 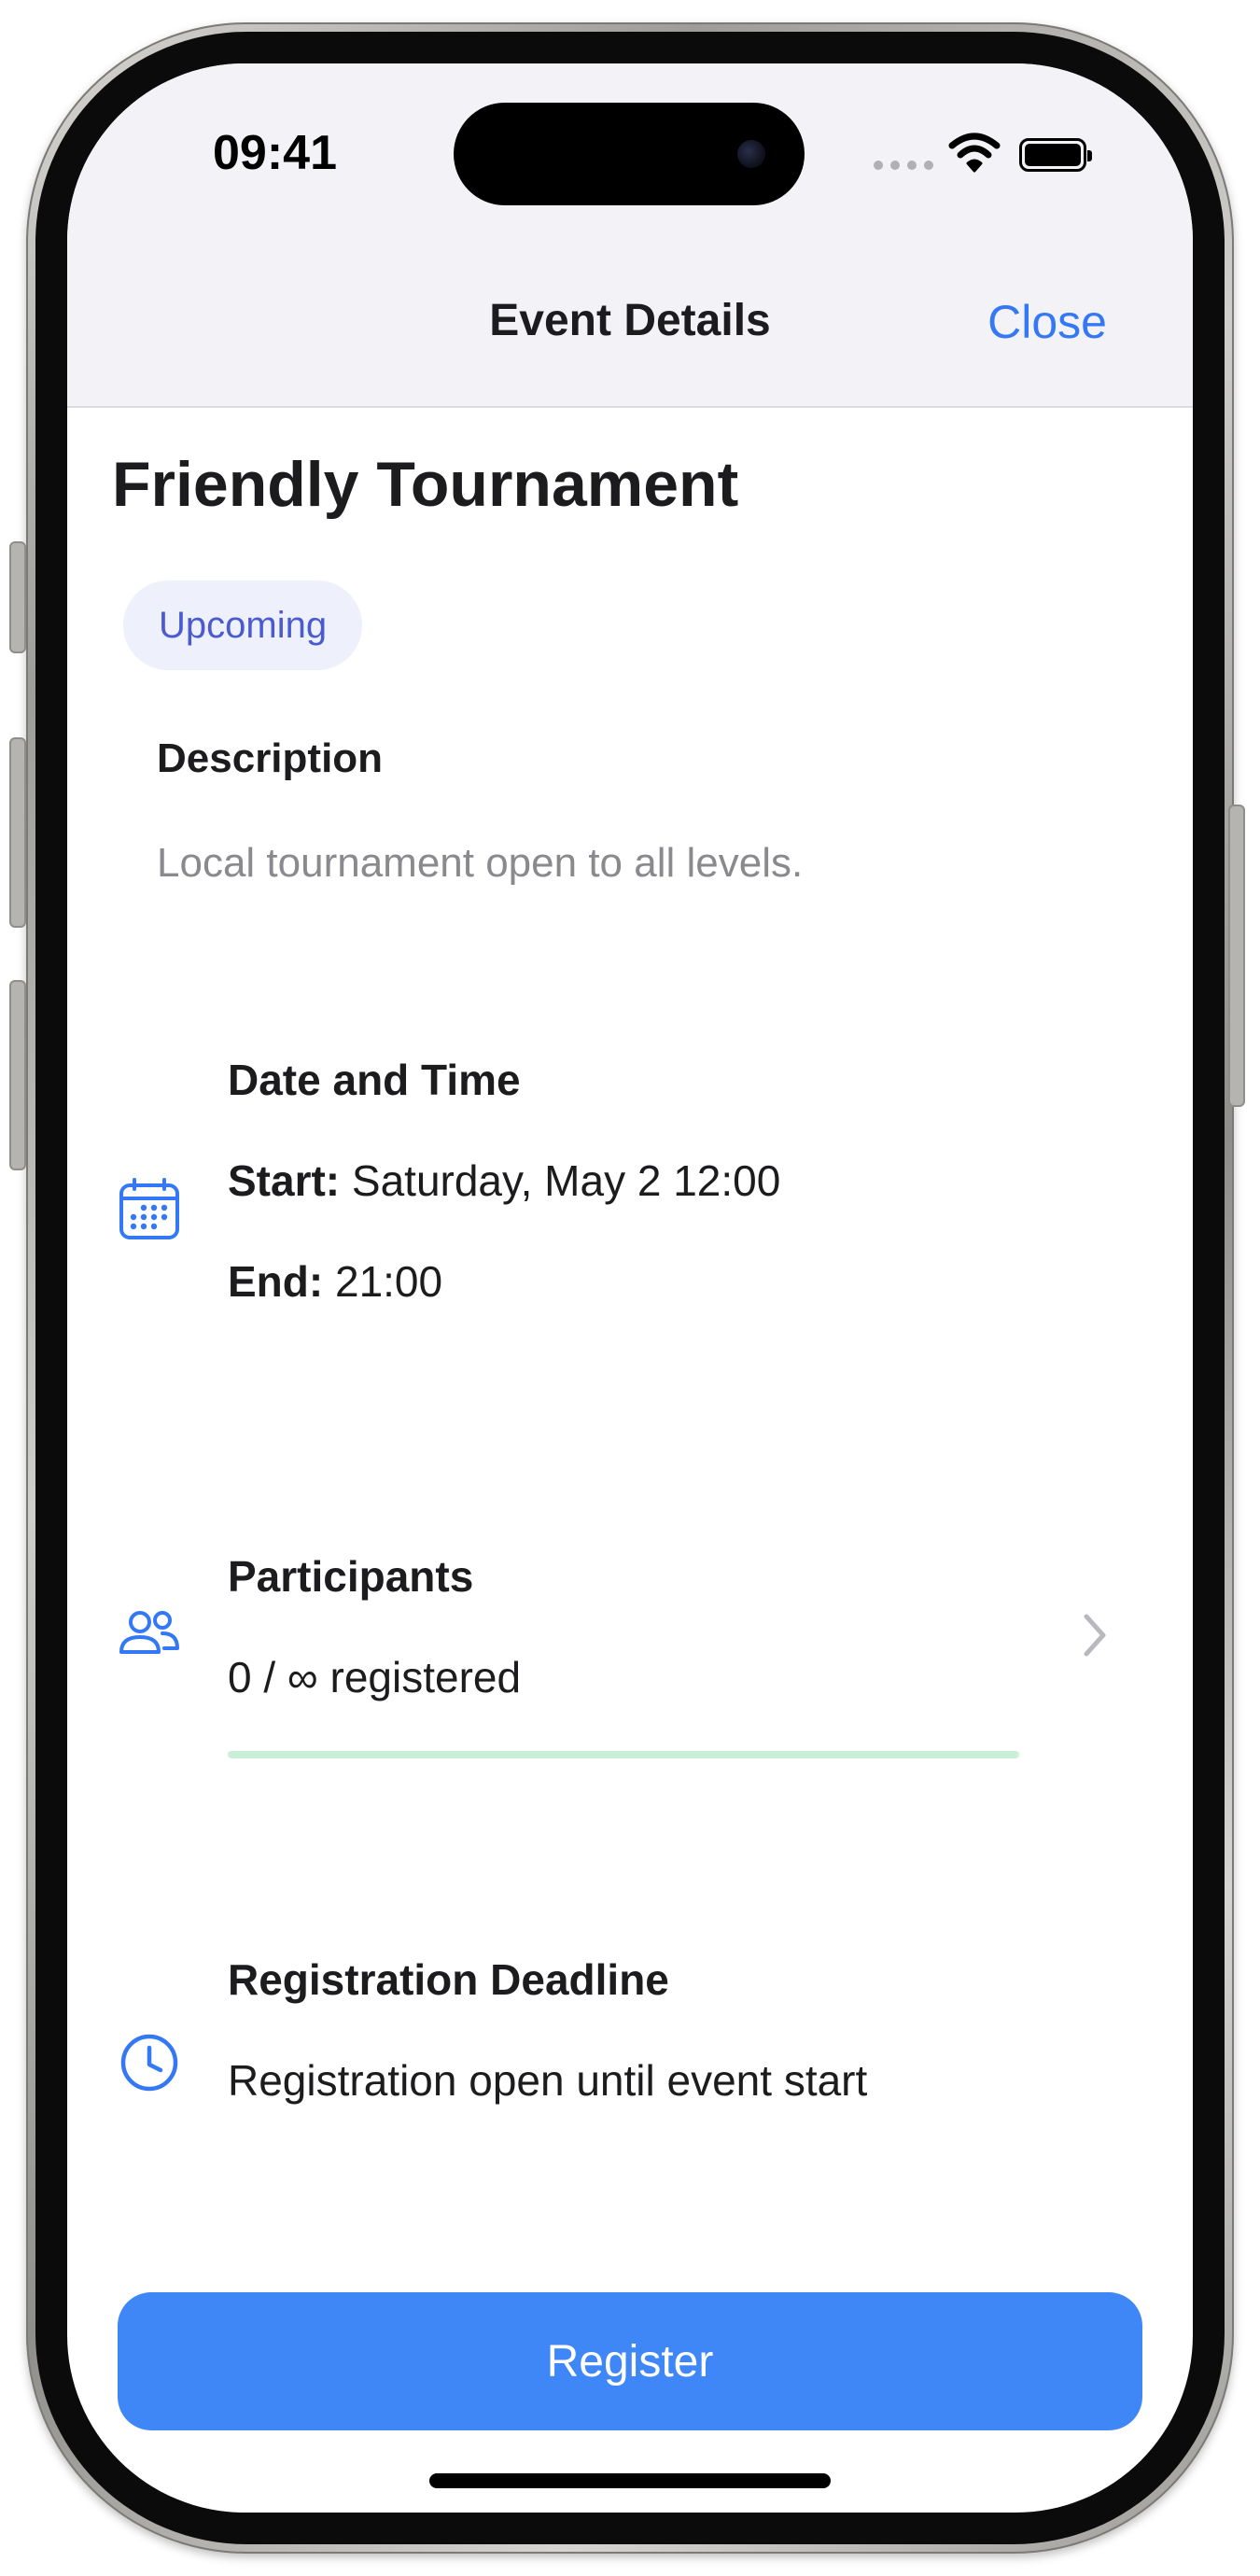 What do you see at coordinates (480, 863) in the screenshot?
I see `description-text: Local tournament open to all levels.` at bounding box center [480, 863].